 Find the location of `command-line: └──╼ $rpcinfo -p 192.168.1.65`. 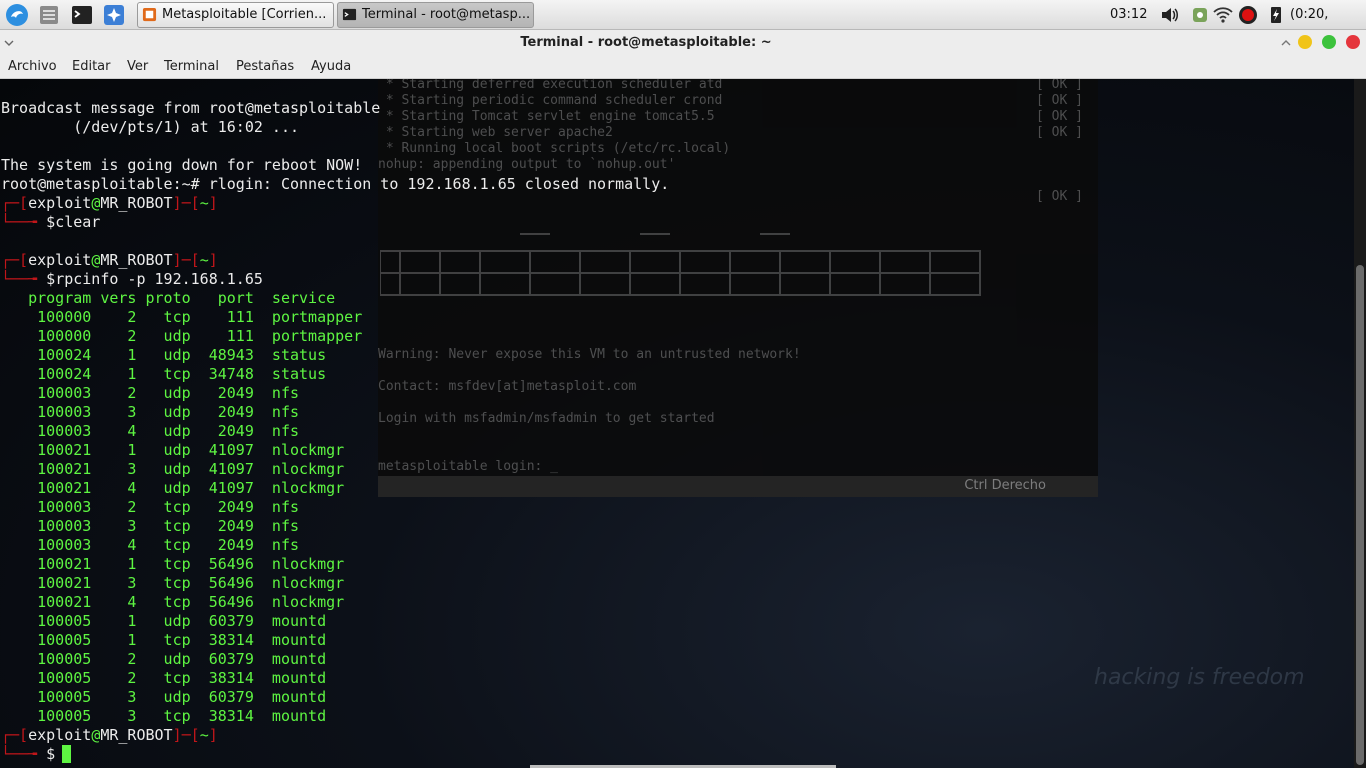

command-line: └──╼ $rpcinfo -p 192.168.1.65 is located at coordinates (132, 279).